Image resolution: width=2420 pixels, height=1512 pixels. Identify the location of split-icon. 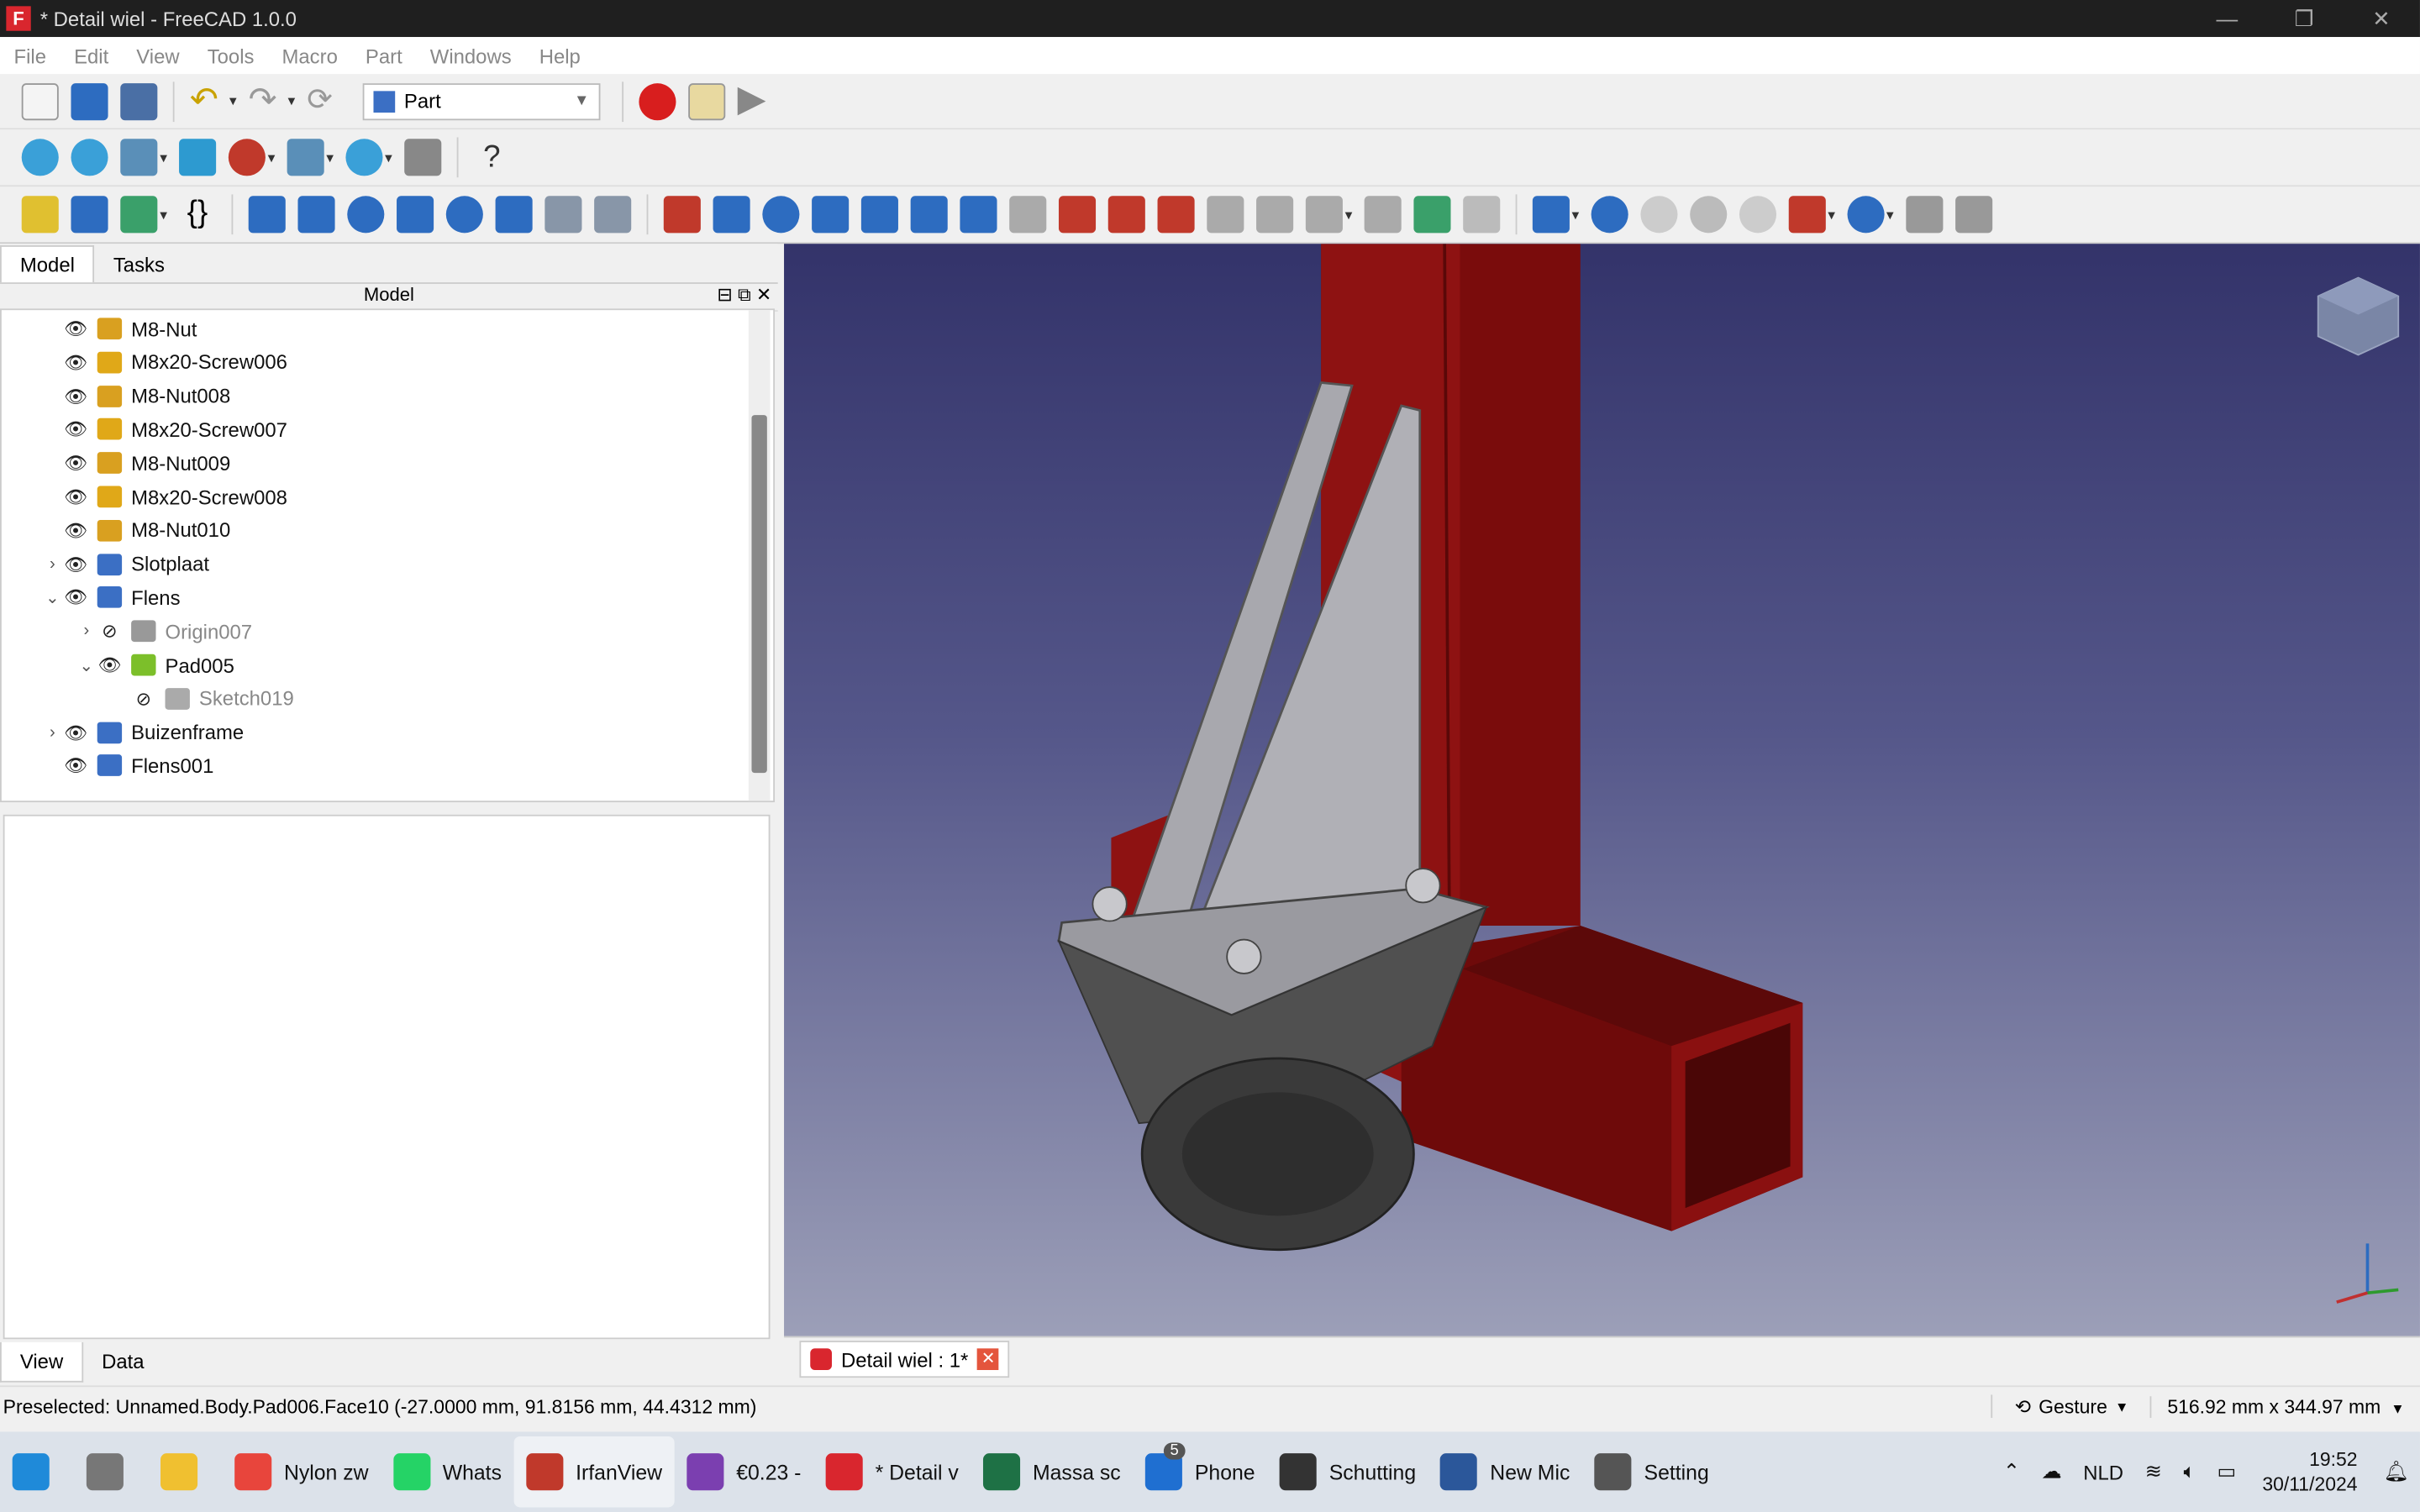
(1865, 215).